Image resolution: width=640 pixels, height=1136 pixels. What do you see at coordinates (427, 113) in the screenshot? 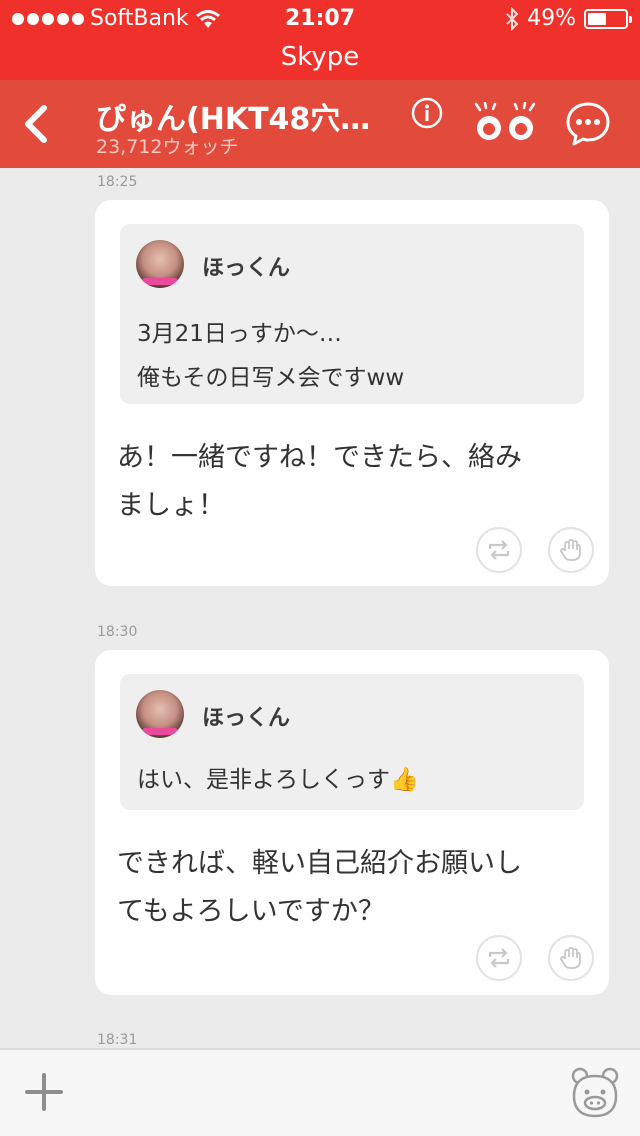
I see `info-icon` at bounding box center [427, 113].